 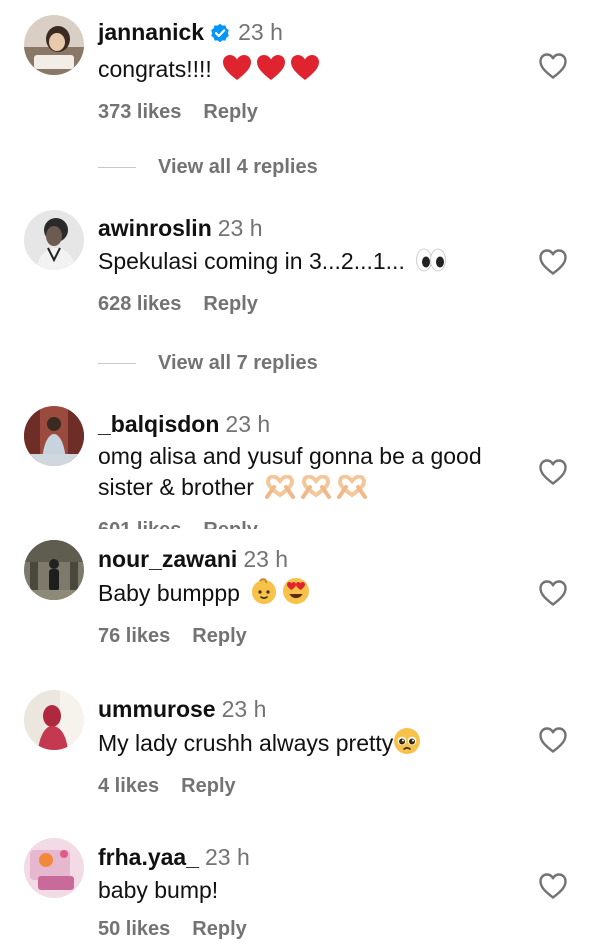 I want to click on comment-text-row: congrats!!!!, so click(x=309, y=71).